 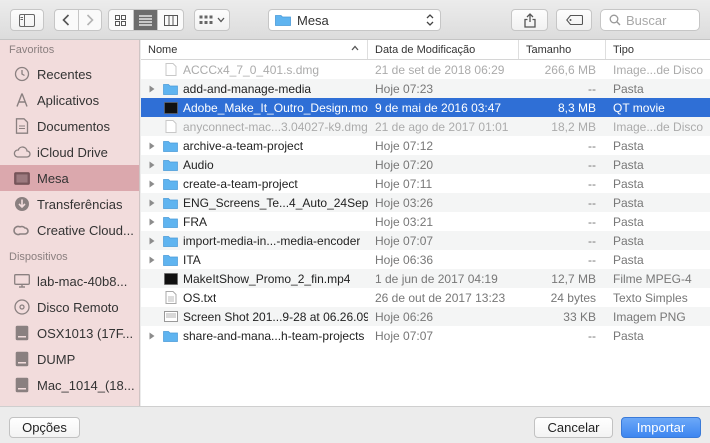 I want to click on sidebar-item-disco-remoto: Disco Remoto, so click(x=69, y=307).